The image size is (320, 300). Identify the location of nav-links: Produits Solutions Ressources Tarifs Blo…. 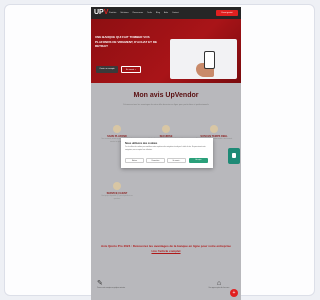
(144, 13).